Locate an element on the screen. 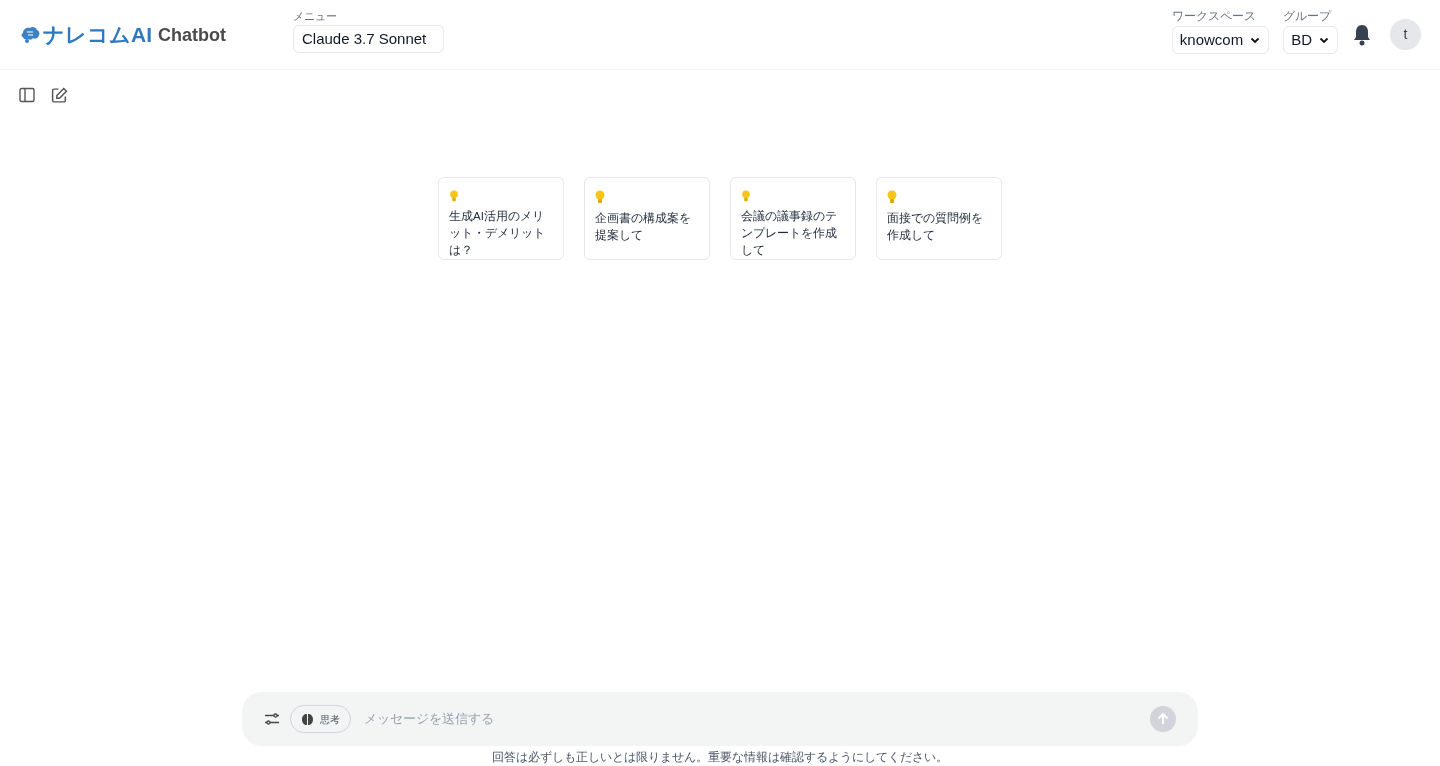 This screenshot has height=766, width=1440. sliders-icon is located at coordinates (272, 719).